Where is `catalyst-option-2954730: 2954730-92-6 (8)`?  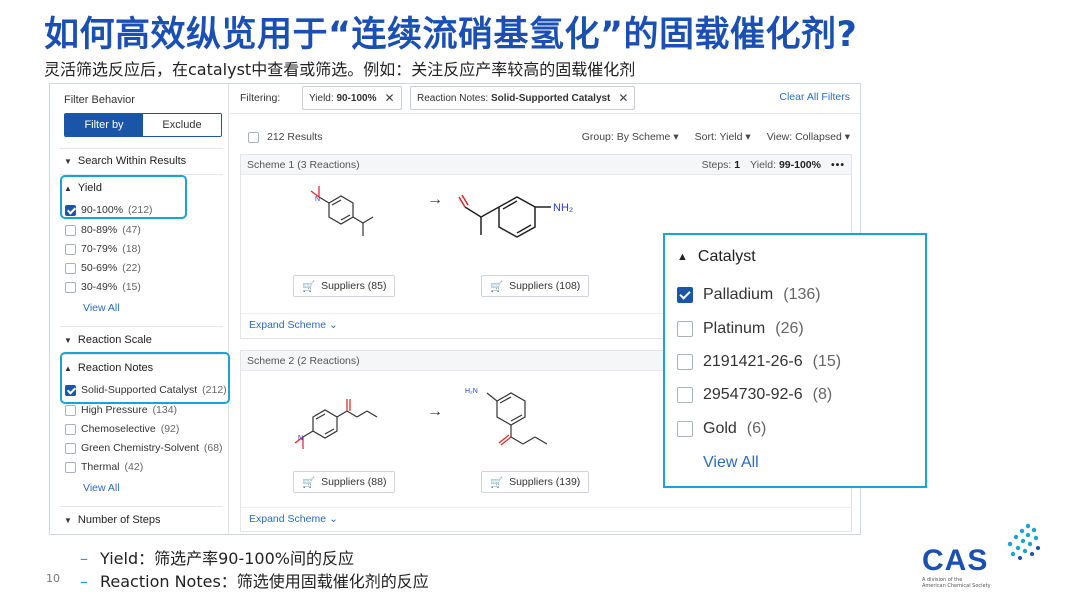 catalyst-option-2954730: 2954730-92-6 (8) is located at coordinates (754, 395).